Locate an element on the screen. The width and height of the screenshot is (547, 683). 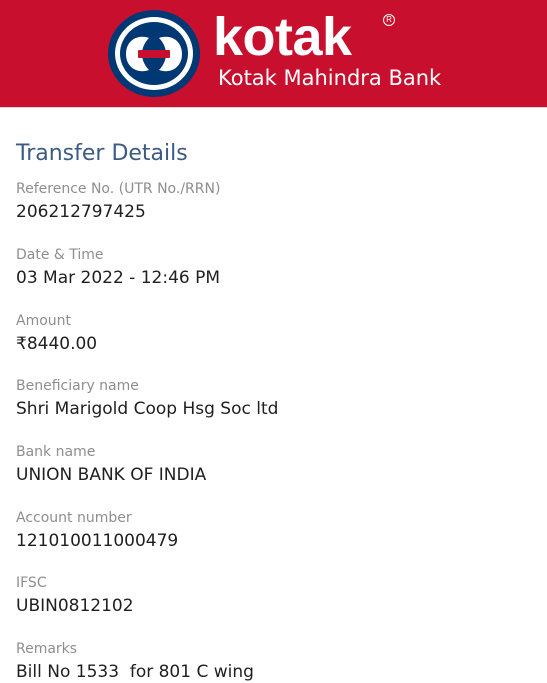
field-reference-number: Reference No. (UTR No./RRN) 206212797425 is located at coordinates (118, 201).